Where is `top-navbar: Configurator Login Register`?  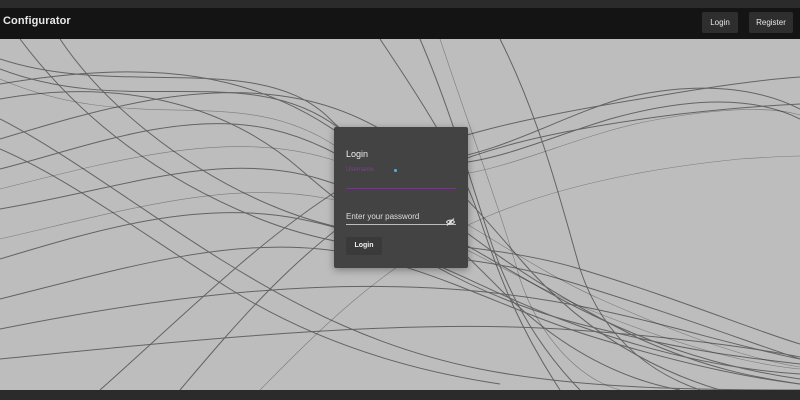 top-navbar: Configurator Login Register is located at coordinates (400, 23).